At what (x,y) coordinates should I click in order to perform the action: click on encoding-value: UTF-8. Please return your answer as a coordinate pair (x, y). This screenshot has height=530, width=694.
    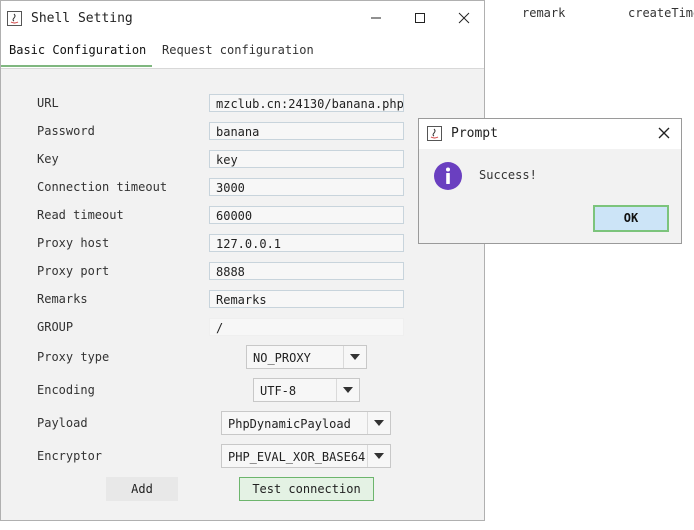
    Looking at the image, I should click on (278, 391).